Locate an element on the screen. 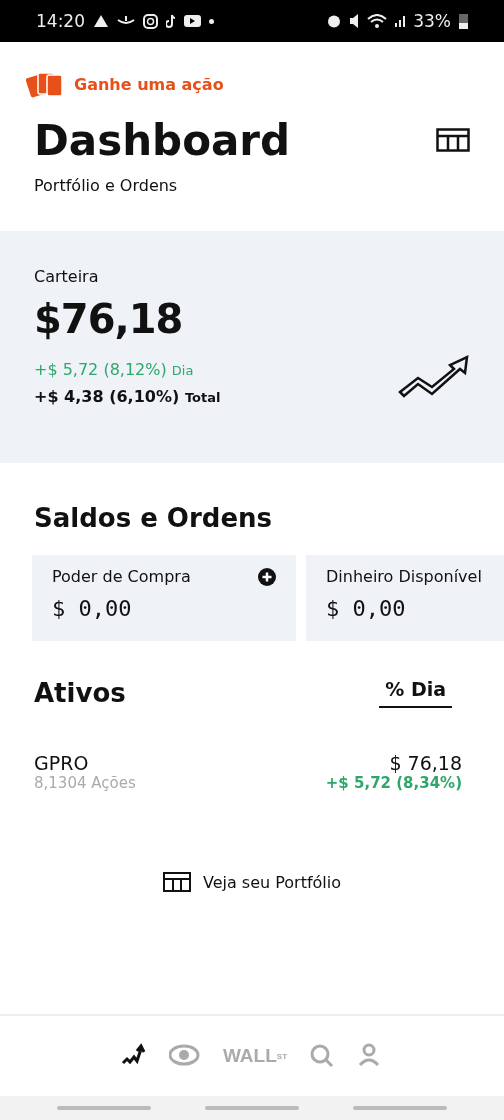  balance-card: Dinheiro Disponível $ 0,00 is located at coordinates (405, 598).